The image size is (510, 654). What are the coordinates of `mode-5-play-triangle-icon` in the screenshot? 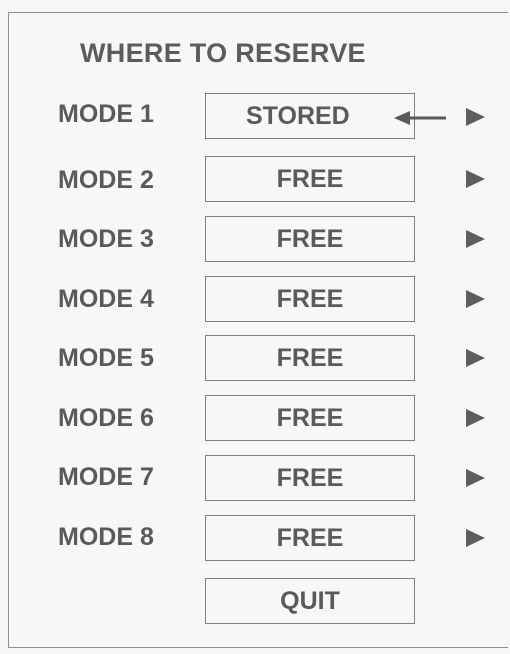 It's located at (475, 358).